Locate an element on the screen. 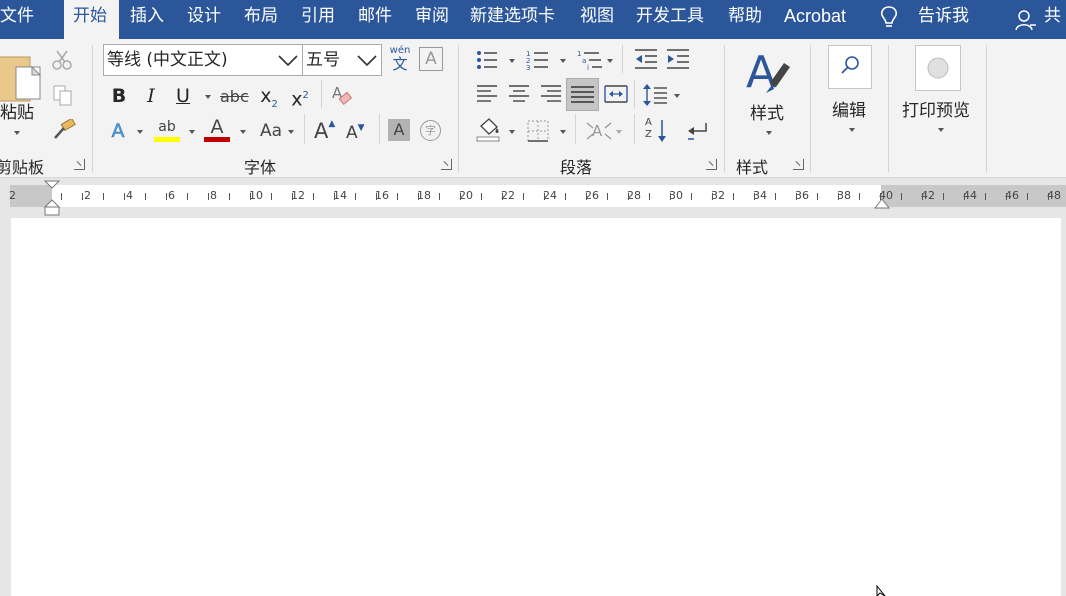 The width and height of the screenshot is (1066, 596). font-launcher-icon is located at coordinates (446, 164).